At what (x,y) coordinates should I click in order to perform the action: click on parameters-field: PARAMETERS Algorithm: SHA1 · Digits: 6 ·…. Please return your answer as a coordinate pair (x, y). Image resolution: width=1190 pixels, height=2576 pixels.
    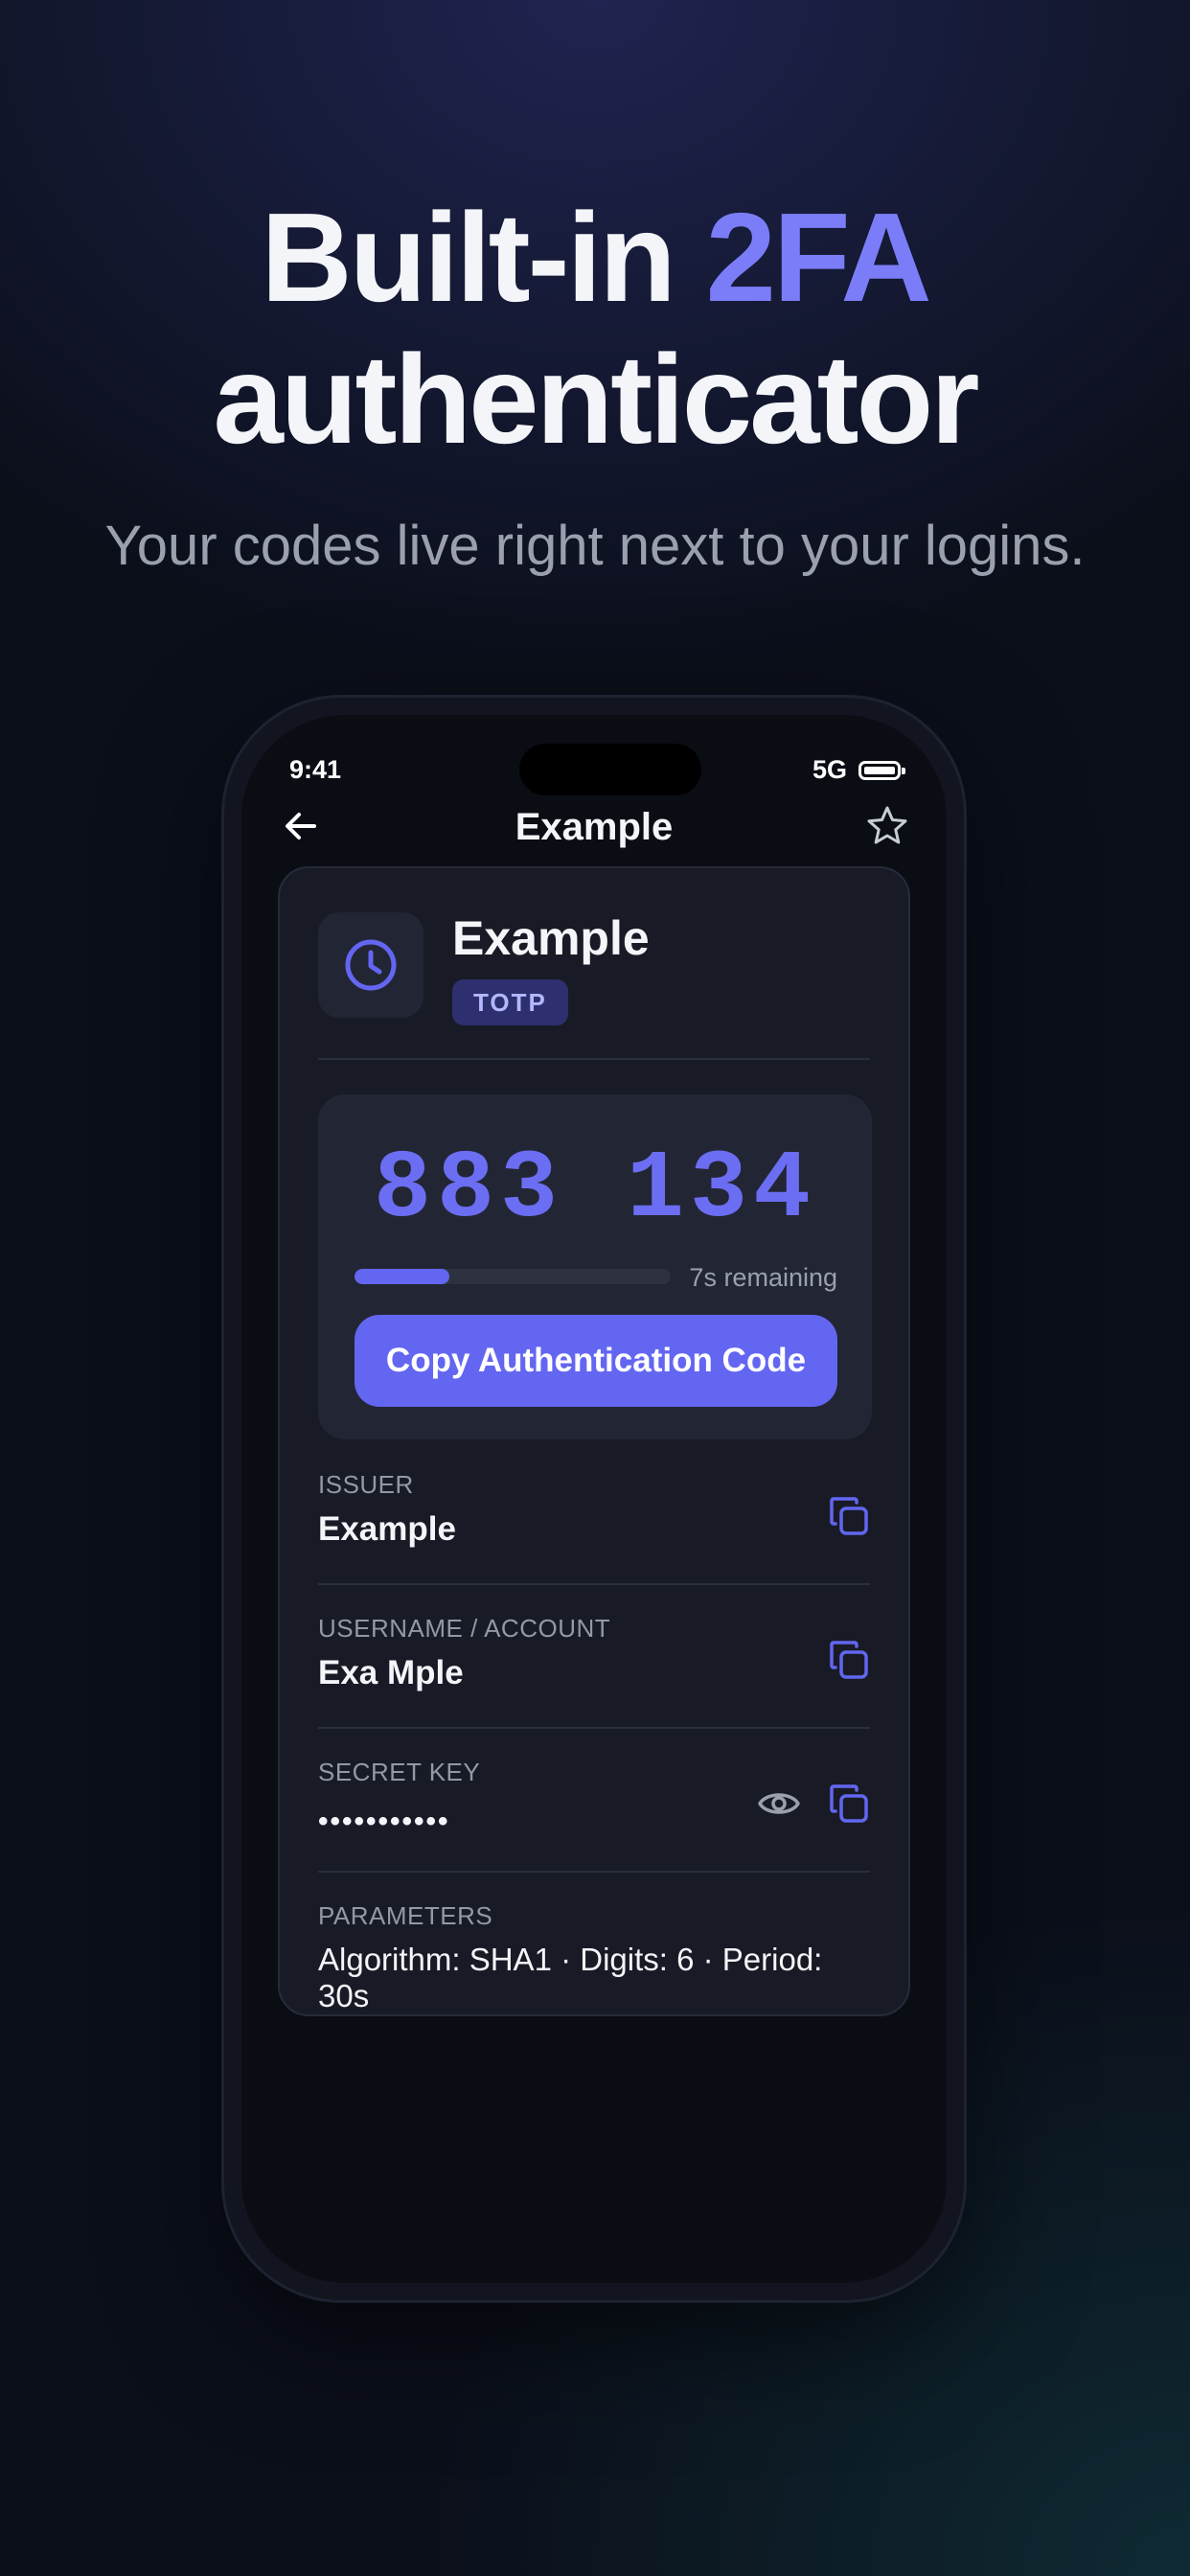
    Looking at the image, I should click on (594, 1942).